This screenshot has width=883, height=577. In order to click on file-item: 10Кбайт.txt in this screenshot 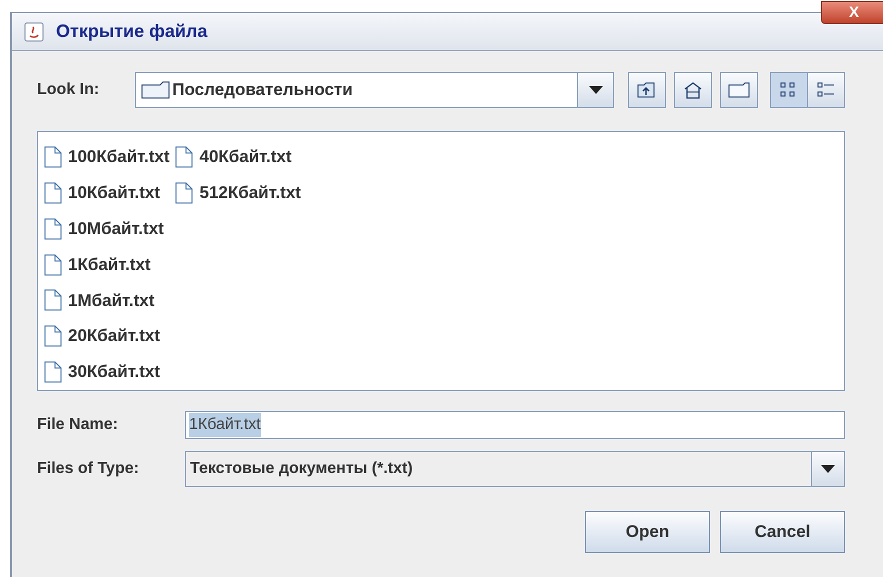, I will do `click(107, 192)`.